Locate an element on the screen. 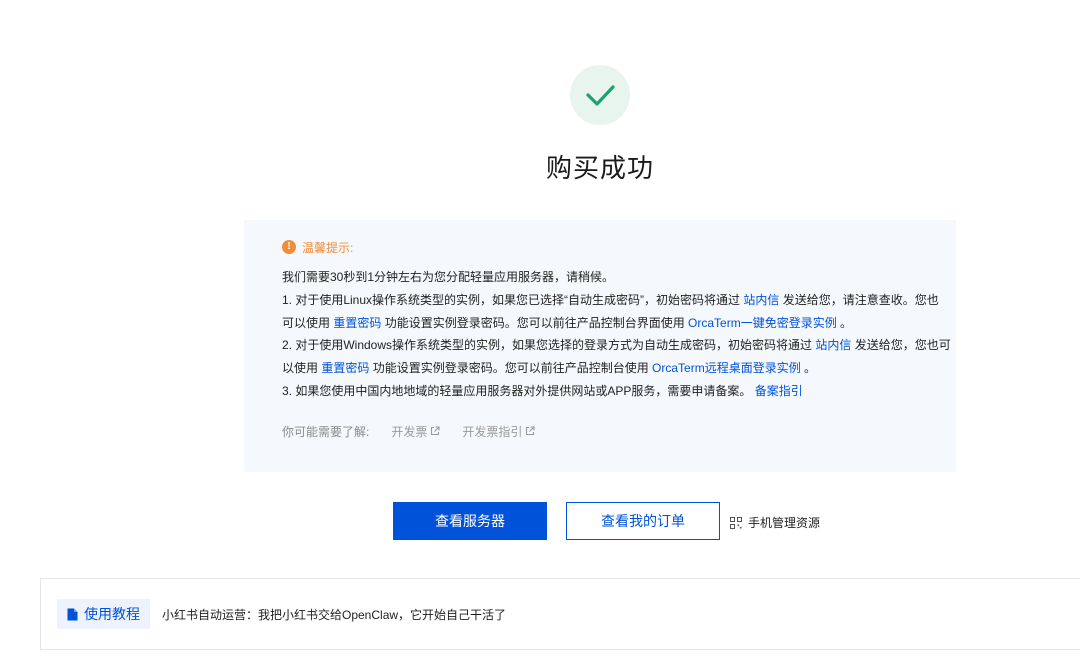 This screenshot has width=1080, height=660. tutorial-tag: 使用教程 is located at coordinates (103, 614).